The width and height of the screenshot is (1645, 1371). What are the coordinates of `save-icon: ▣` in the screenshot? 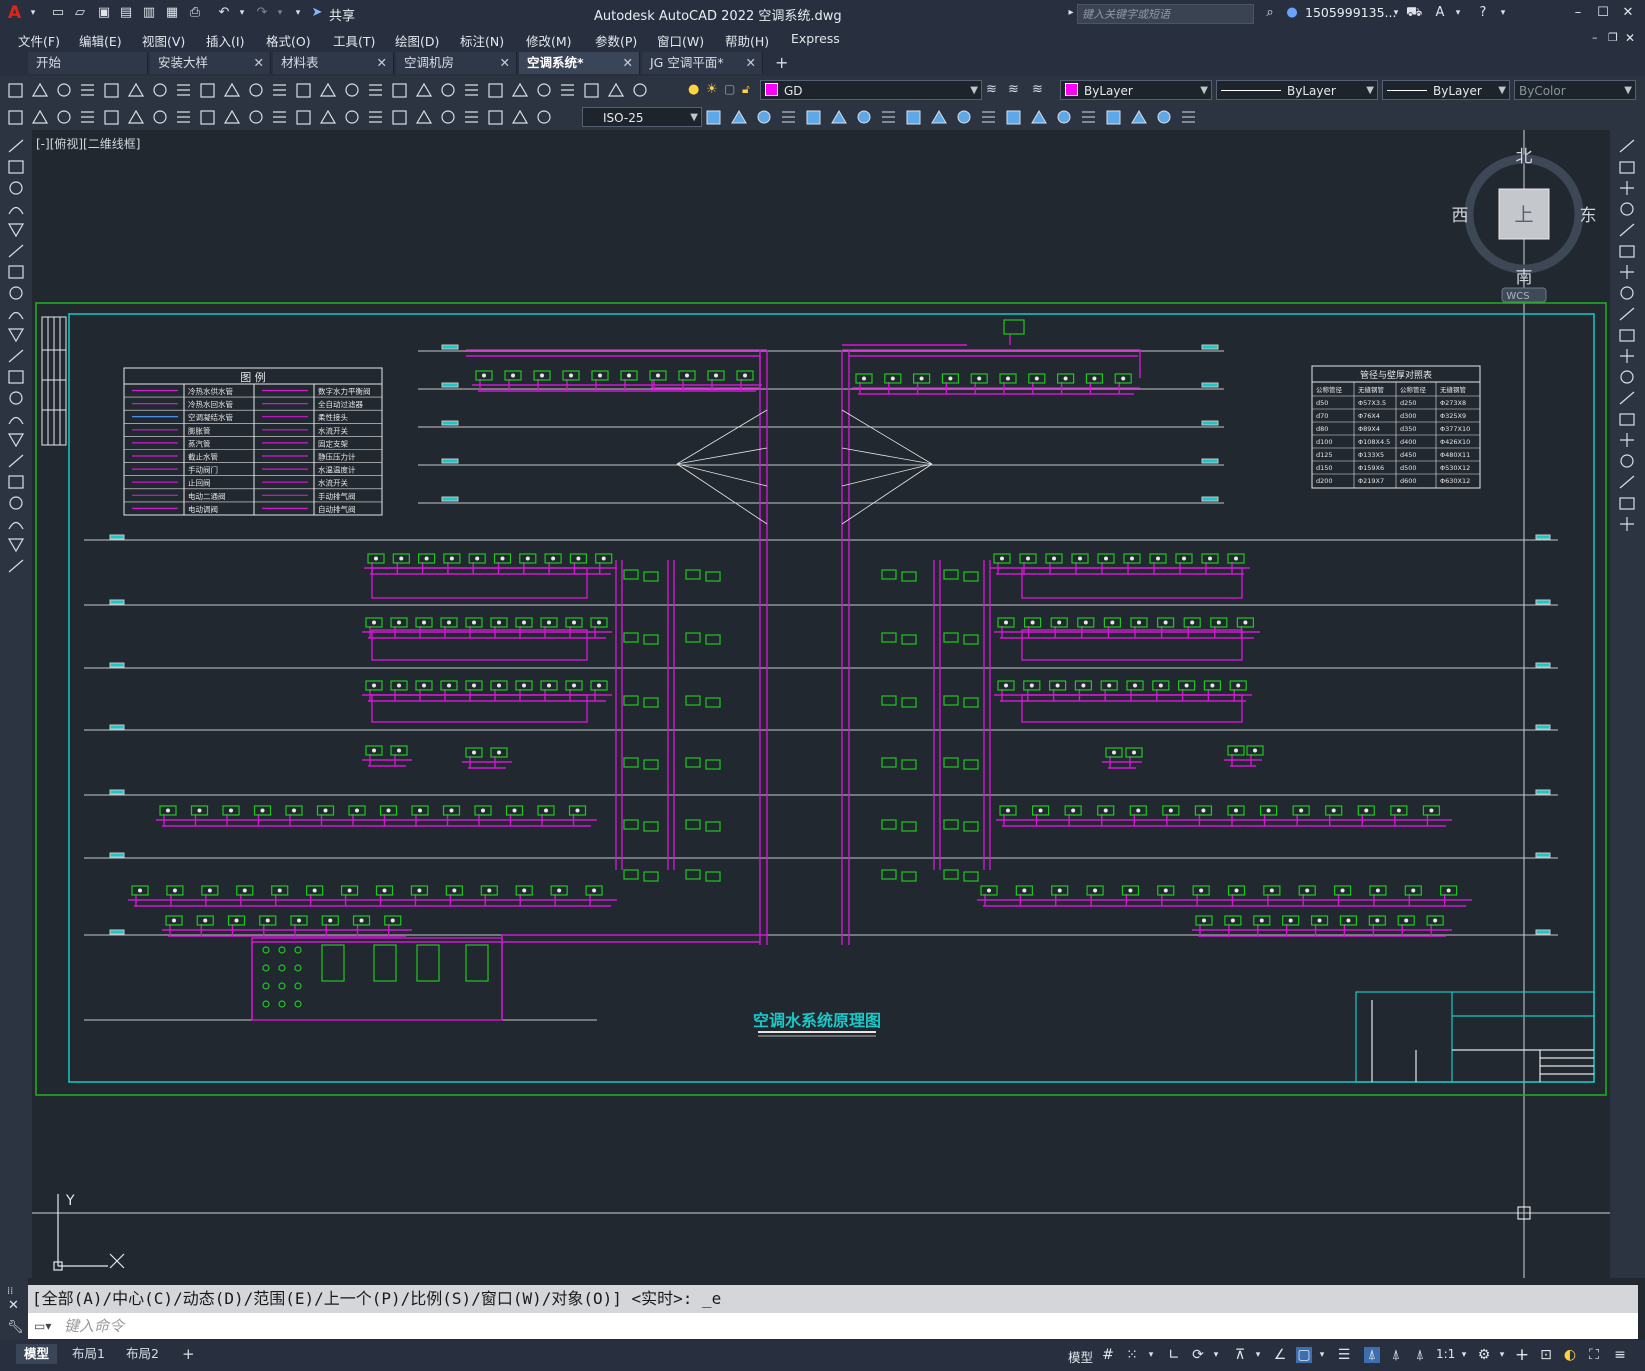 It's located at (104, 13).